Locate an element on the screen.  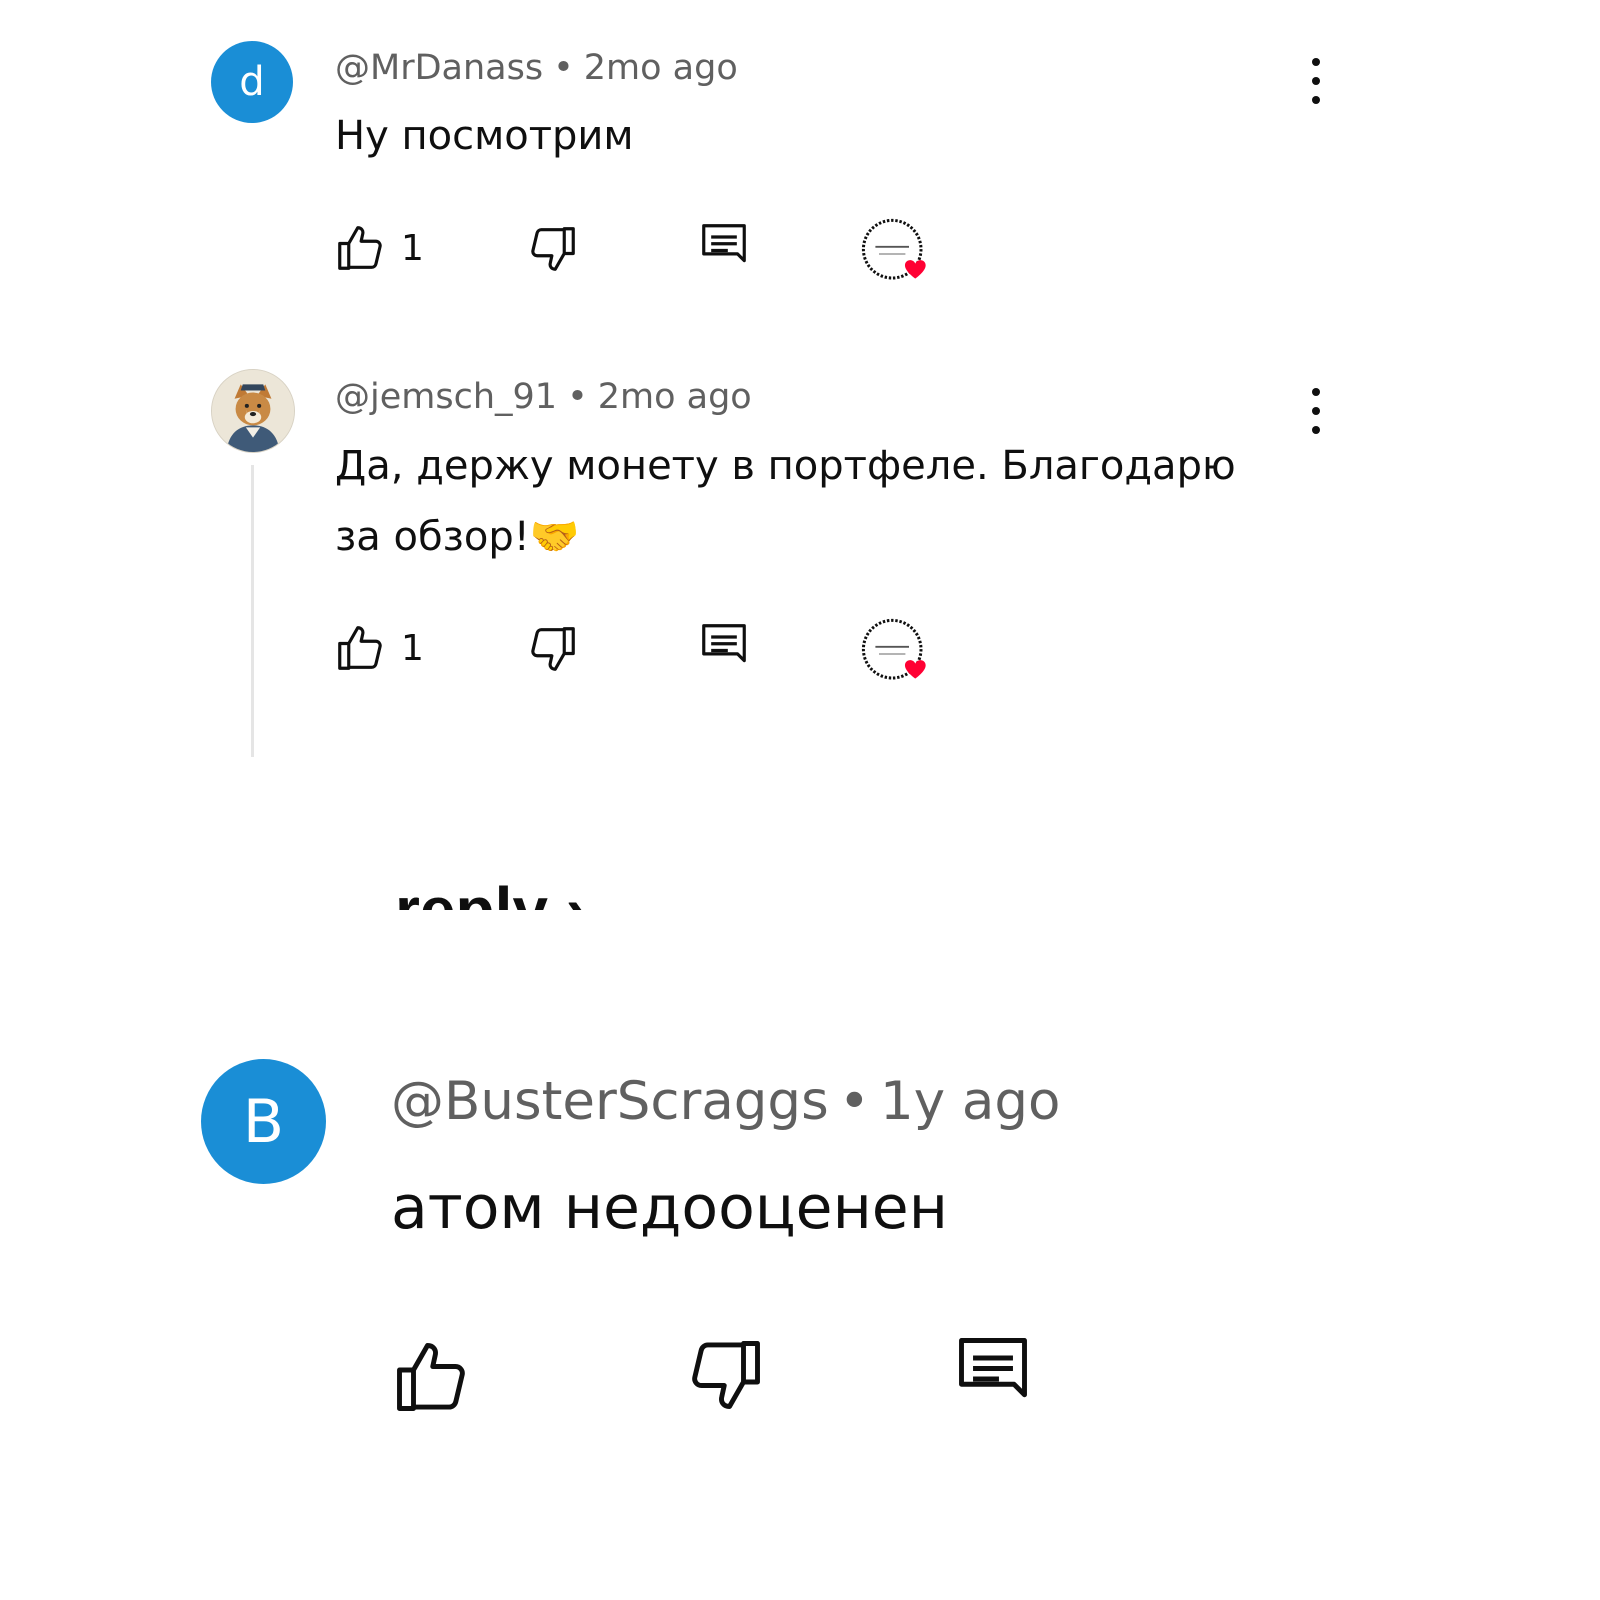
avatar-letter: d is located at coordinates (252, 82).